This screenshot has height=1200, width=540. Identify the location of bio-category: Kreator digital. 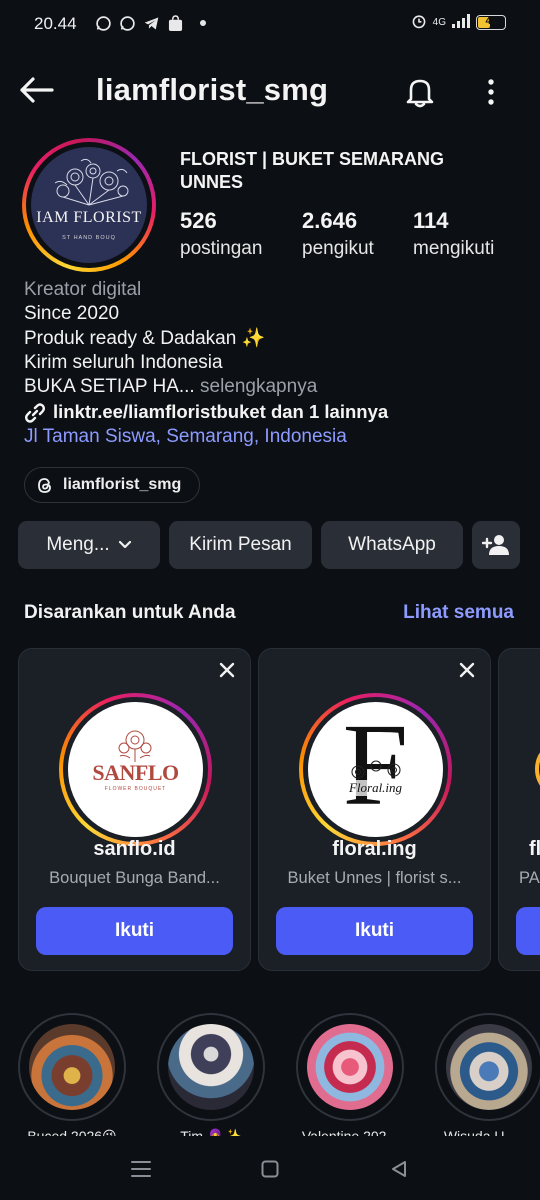
(83, 289).